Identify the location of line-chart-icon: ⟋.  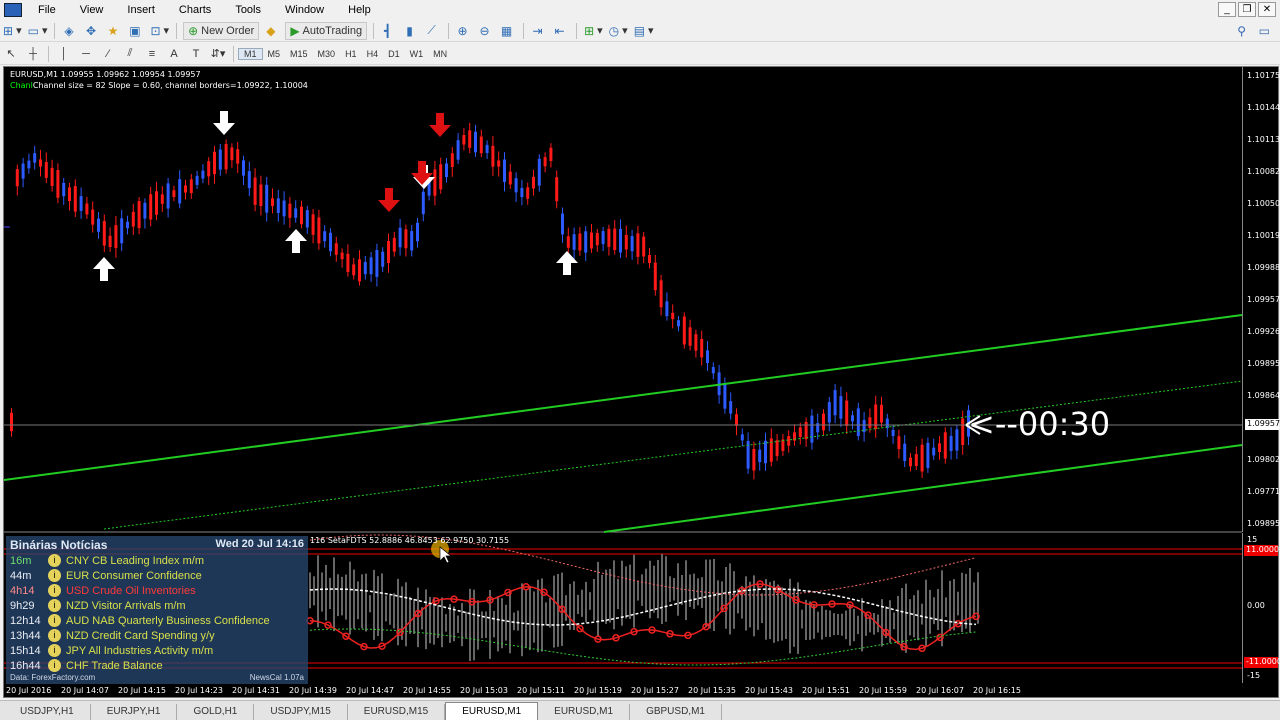
(433, 31).